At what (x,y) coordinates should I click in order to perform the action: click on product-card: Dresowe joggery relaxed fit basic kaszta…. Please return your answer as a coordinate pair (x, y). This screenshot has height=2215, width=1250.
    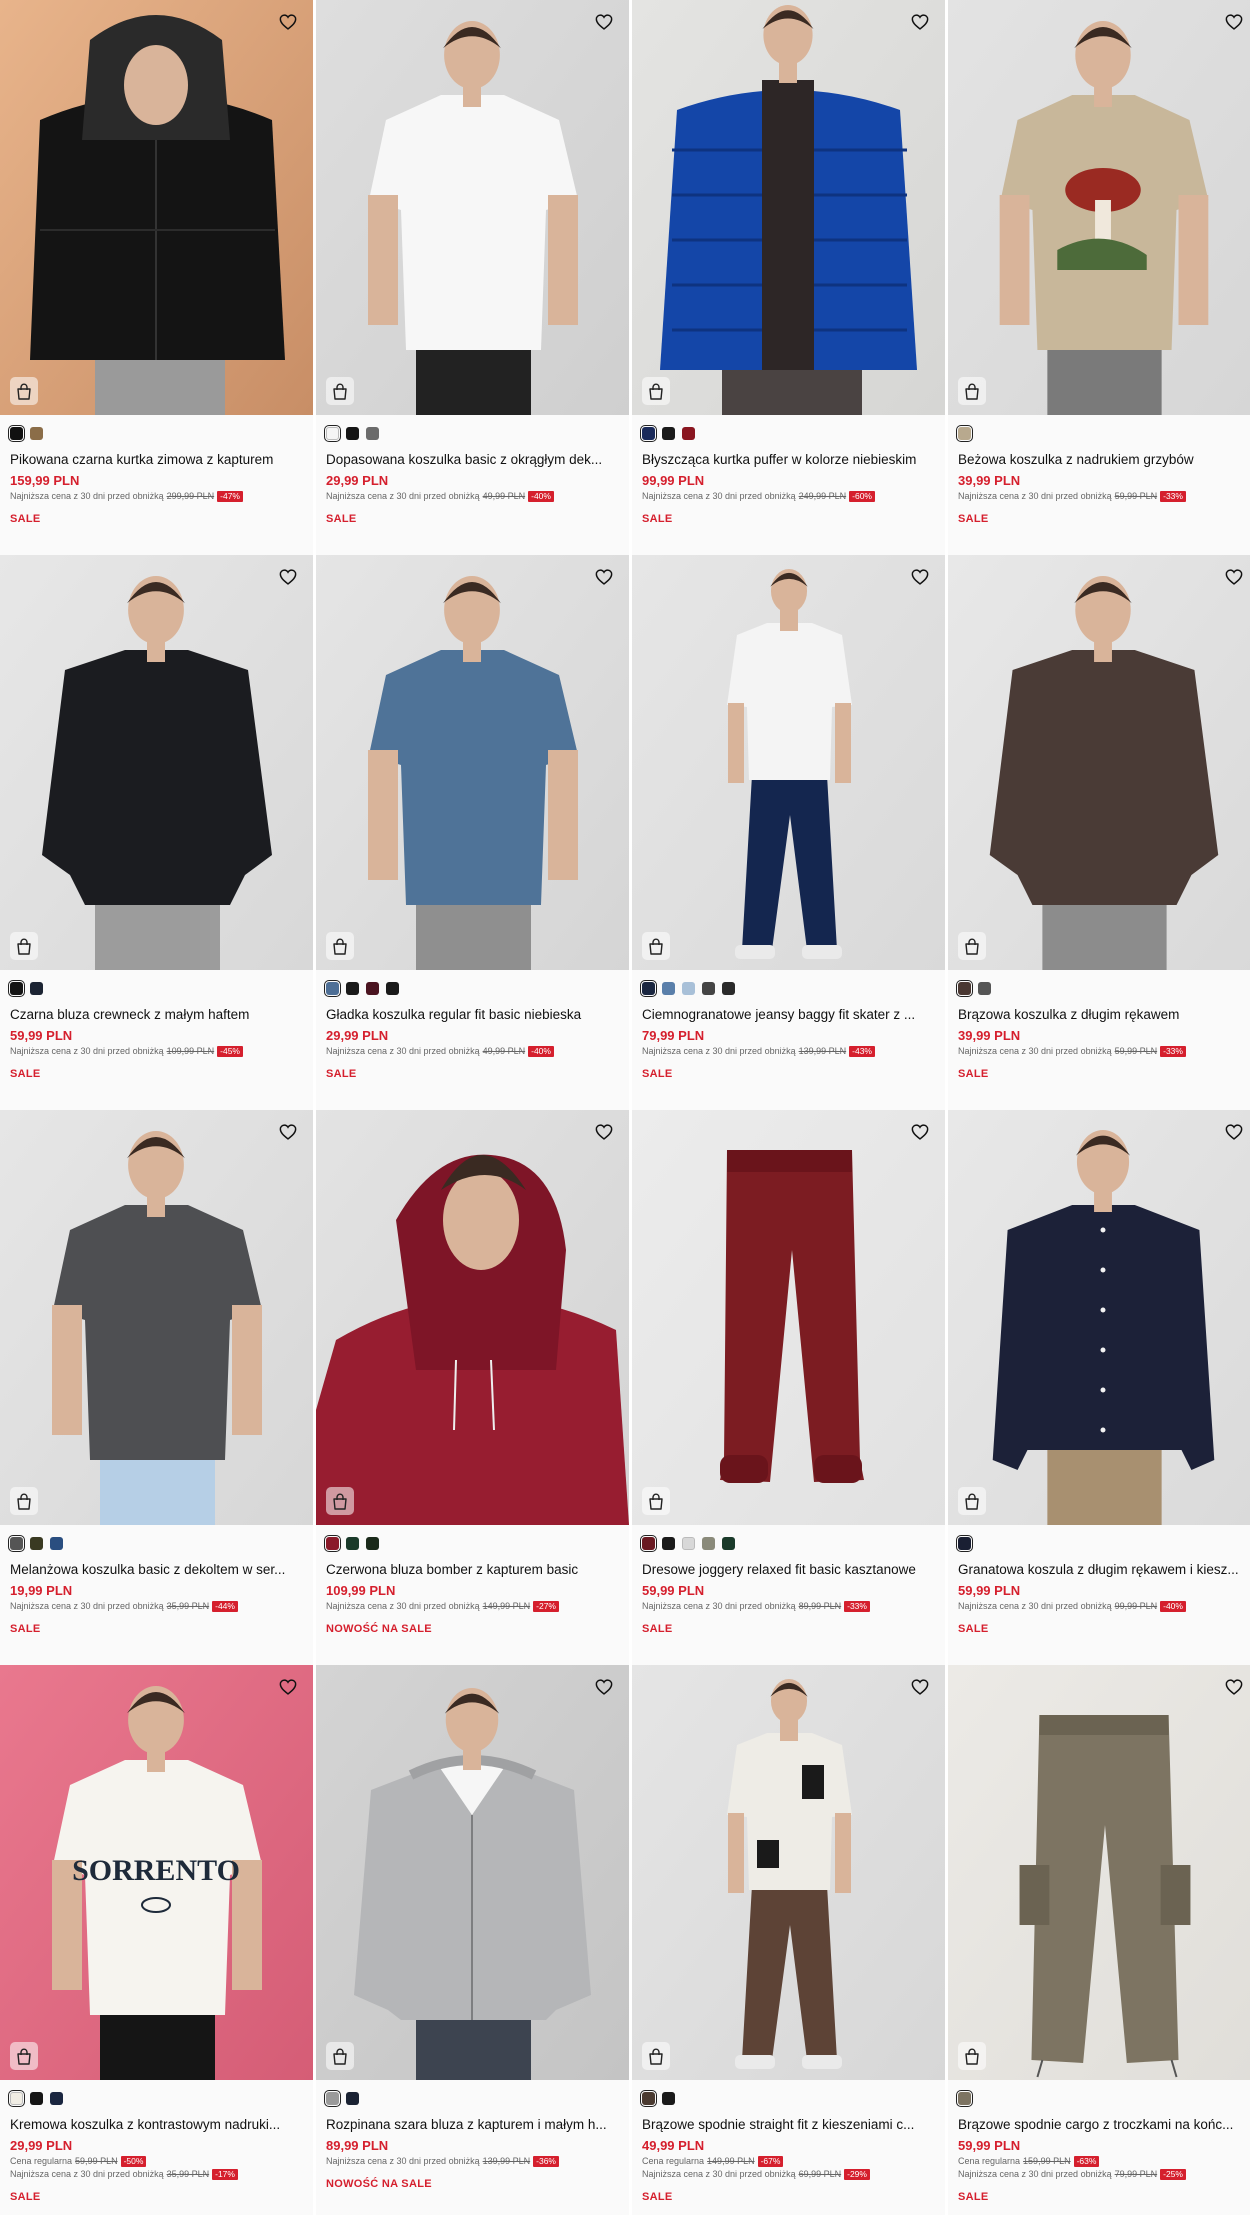
    Looking at the image, I should click on (788, 1387).